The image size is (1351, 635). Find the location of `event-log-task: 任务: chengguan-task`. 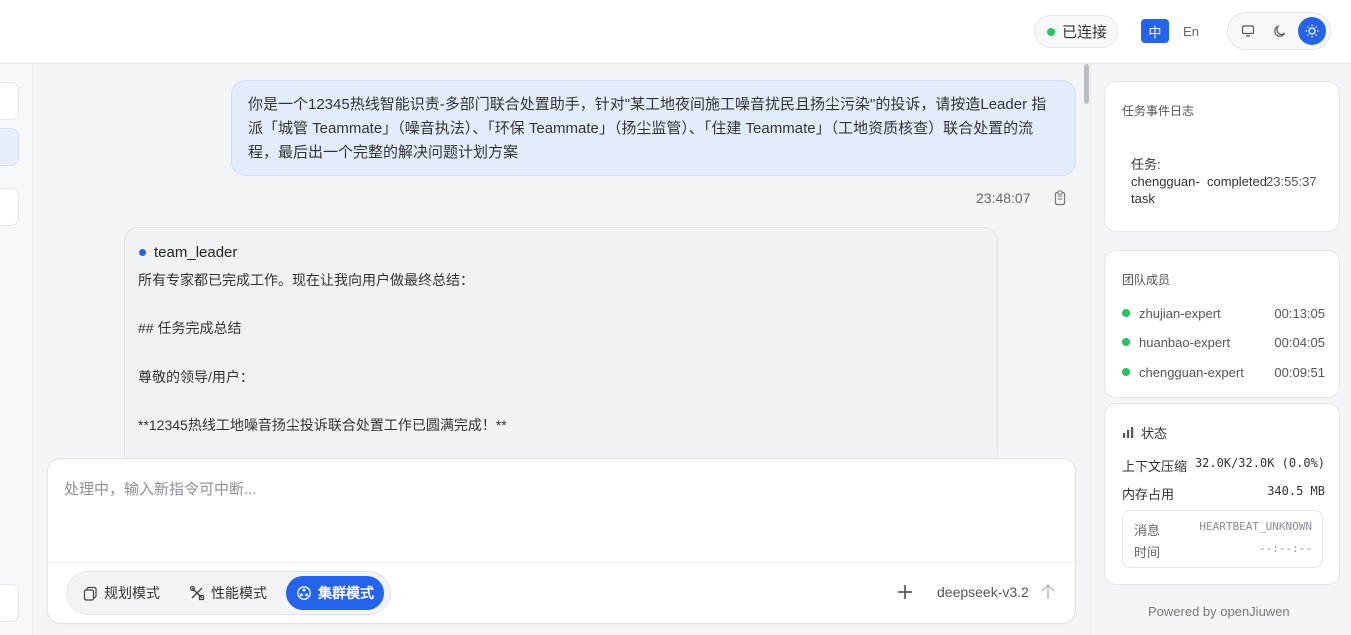

event-log-task: 任务: chengguan-task is located at coordinates (1165, 181).